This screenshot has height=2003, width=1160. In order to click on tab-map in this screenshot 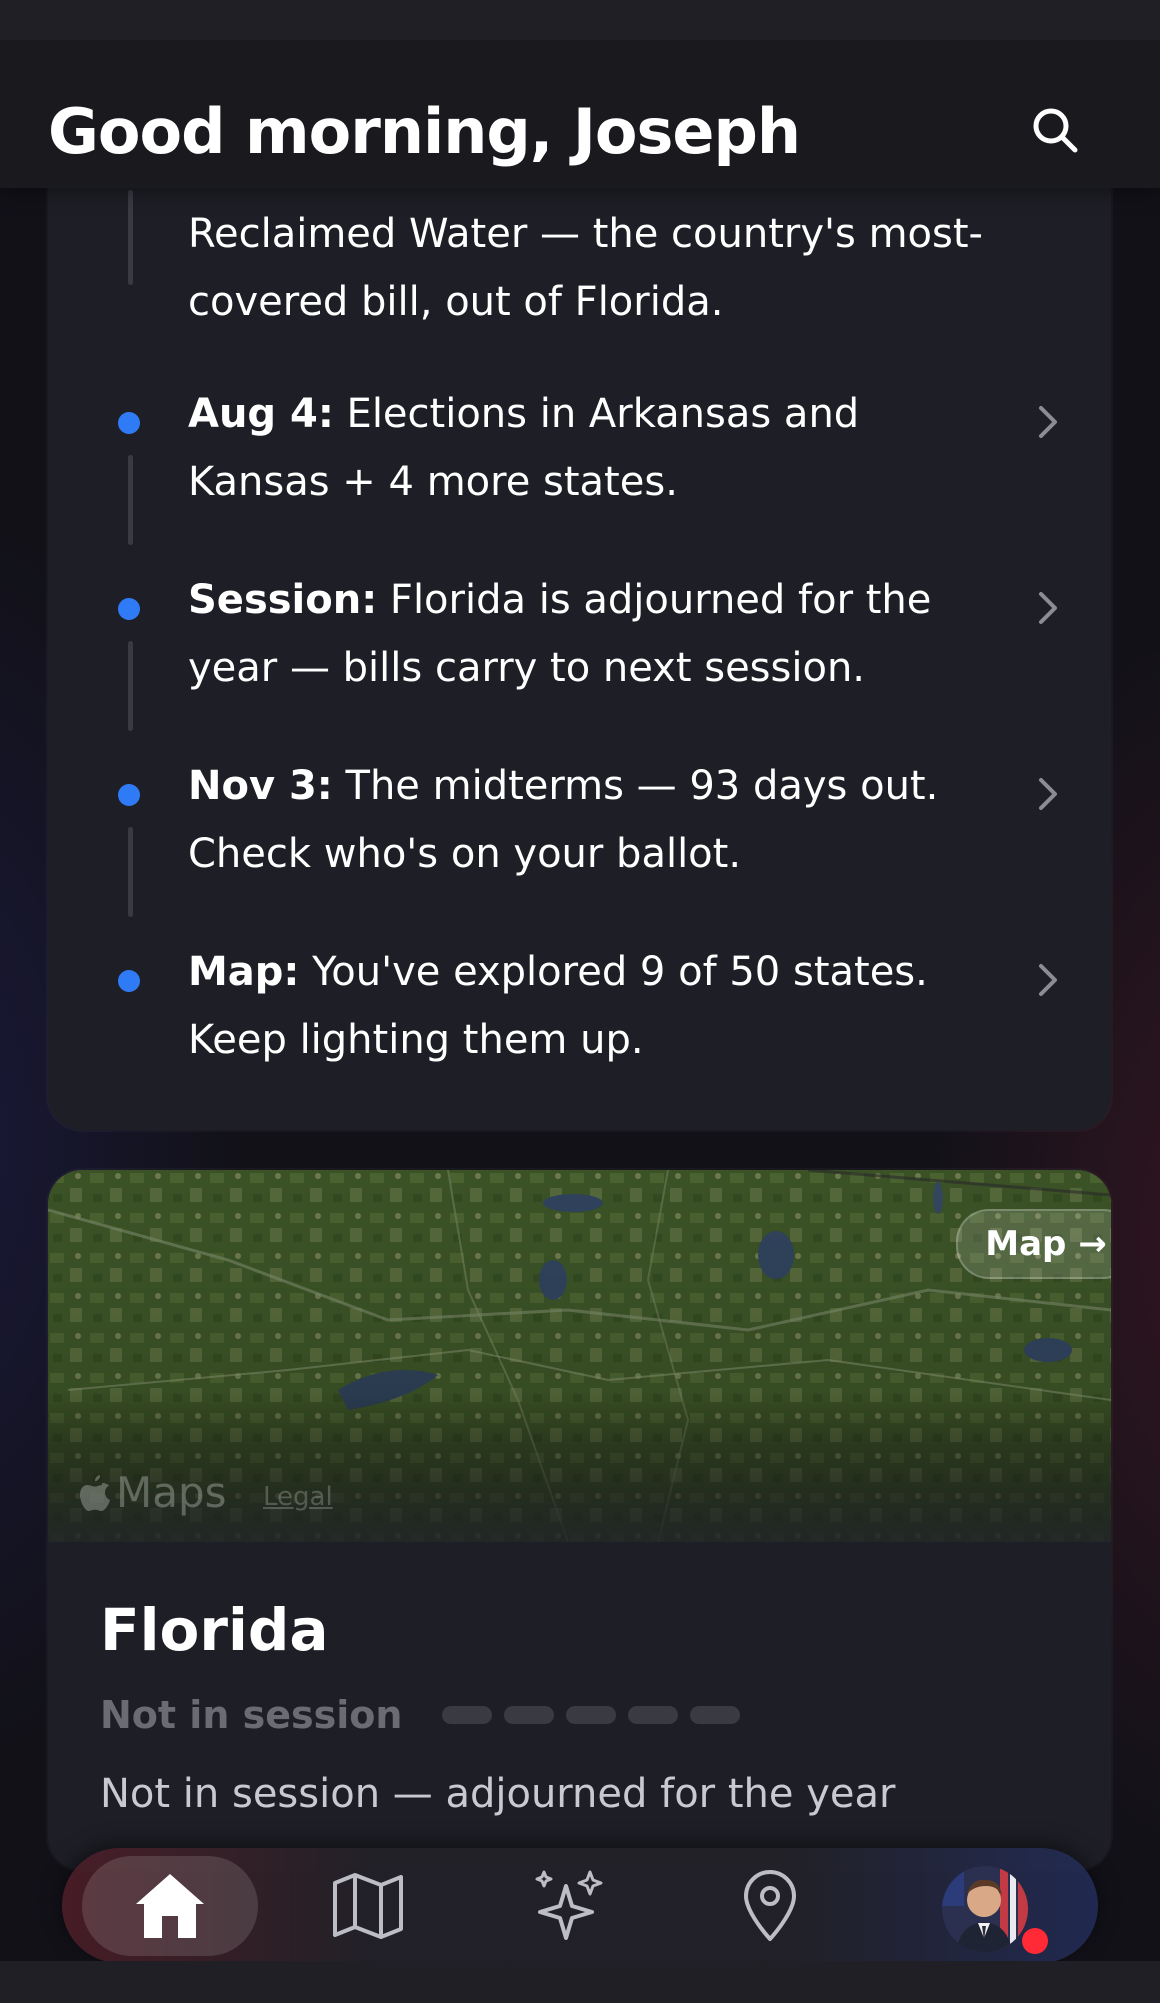, I will do `click(368, 1906)`.